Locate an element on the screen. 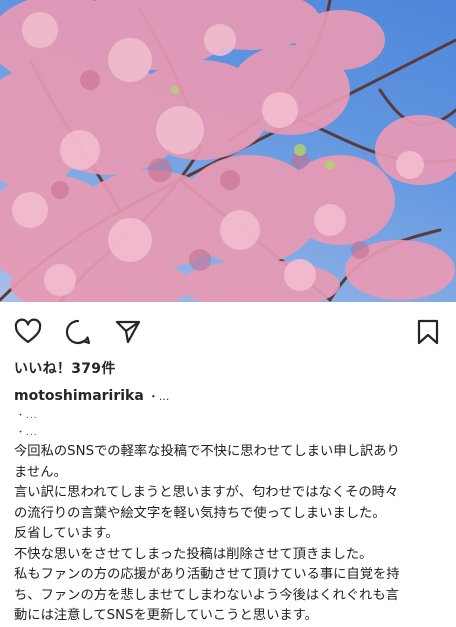 The image size is (456, 627). caption-line: 不快な思いをさせてしまった投稿は削除させて頂きました。 is located at coordinates (193, 554).